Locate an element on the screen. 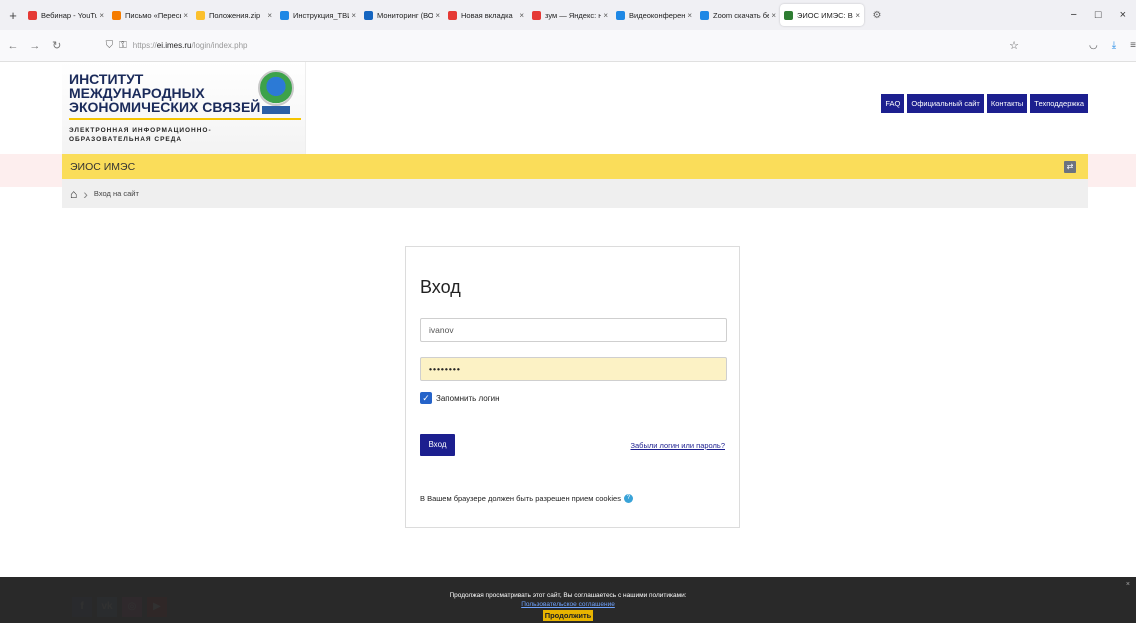 The image size is (1136, 623). home-icon: ⌂ is located at coordinates (73, 194).